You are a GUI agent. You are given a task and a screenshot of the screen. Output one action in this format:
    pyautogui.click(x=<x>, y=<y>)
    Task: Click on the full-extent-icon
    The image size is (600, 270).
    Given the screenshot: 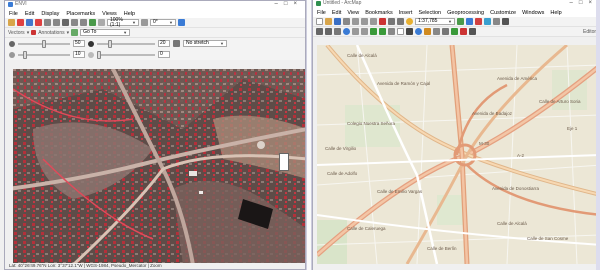 What is the action you would take?
    pyautogui.click(x=346, y=31)
    